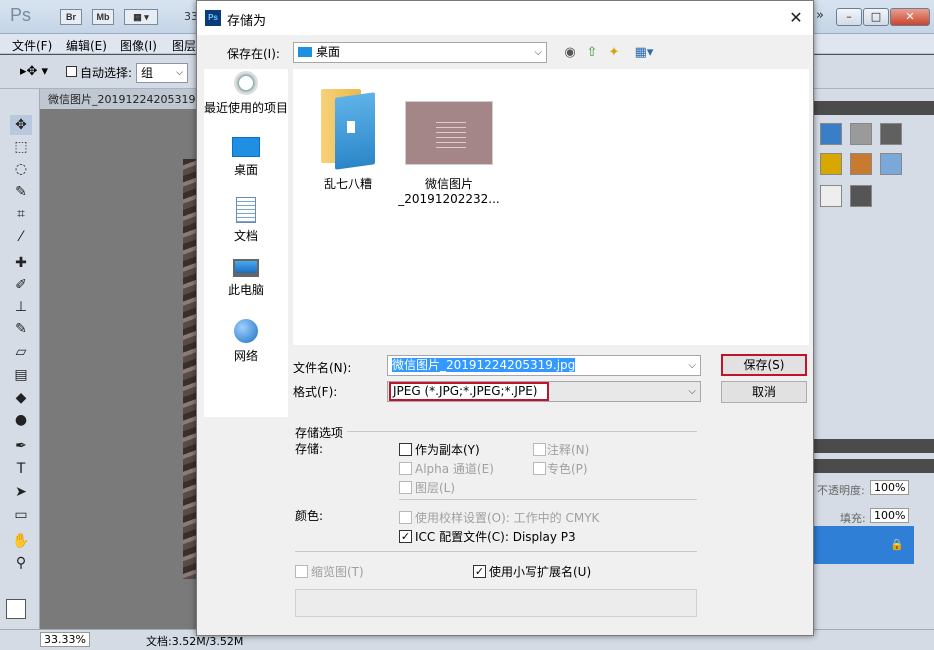  Describe the element at coordinates (831, 134) in the screenshot. I see `adjustment-brightness-icon` at that location.